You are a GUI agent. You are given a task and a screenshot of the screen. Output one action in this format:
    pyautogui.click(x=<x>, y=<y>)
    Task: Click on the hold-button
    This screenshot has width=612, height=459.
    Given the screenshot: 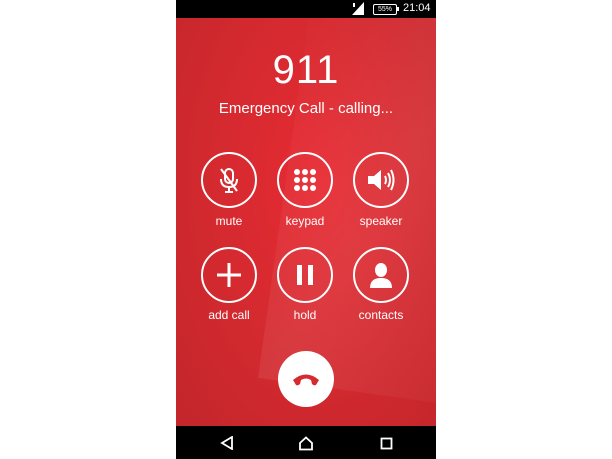 What is the action you would take?
    pyautogui.click(x=305, y=275)
    